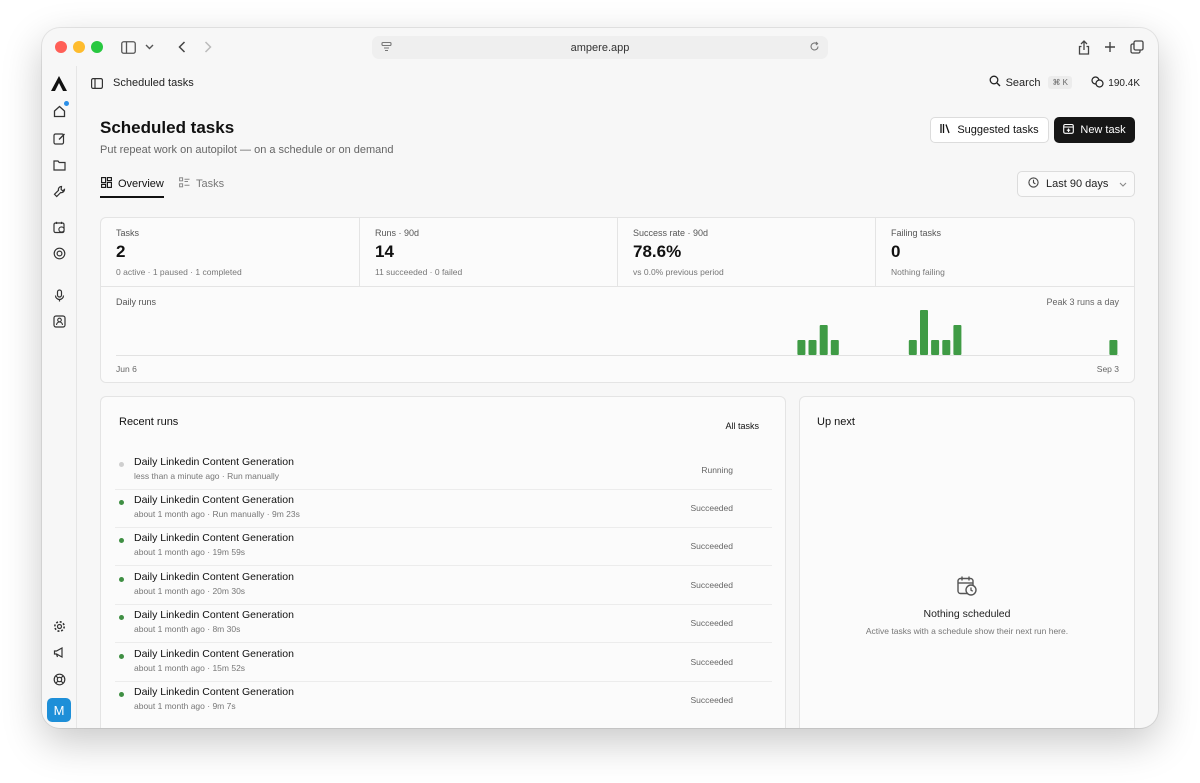 The image size is (1200, 783). I want to click on share-icon, so click(1084, 47).